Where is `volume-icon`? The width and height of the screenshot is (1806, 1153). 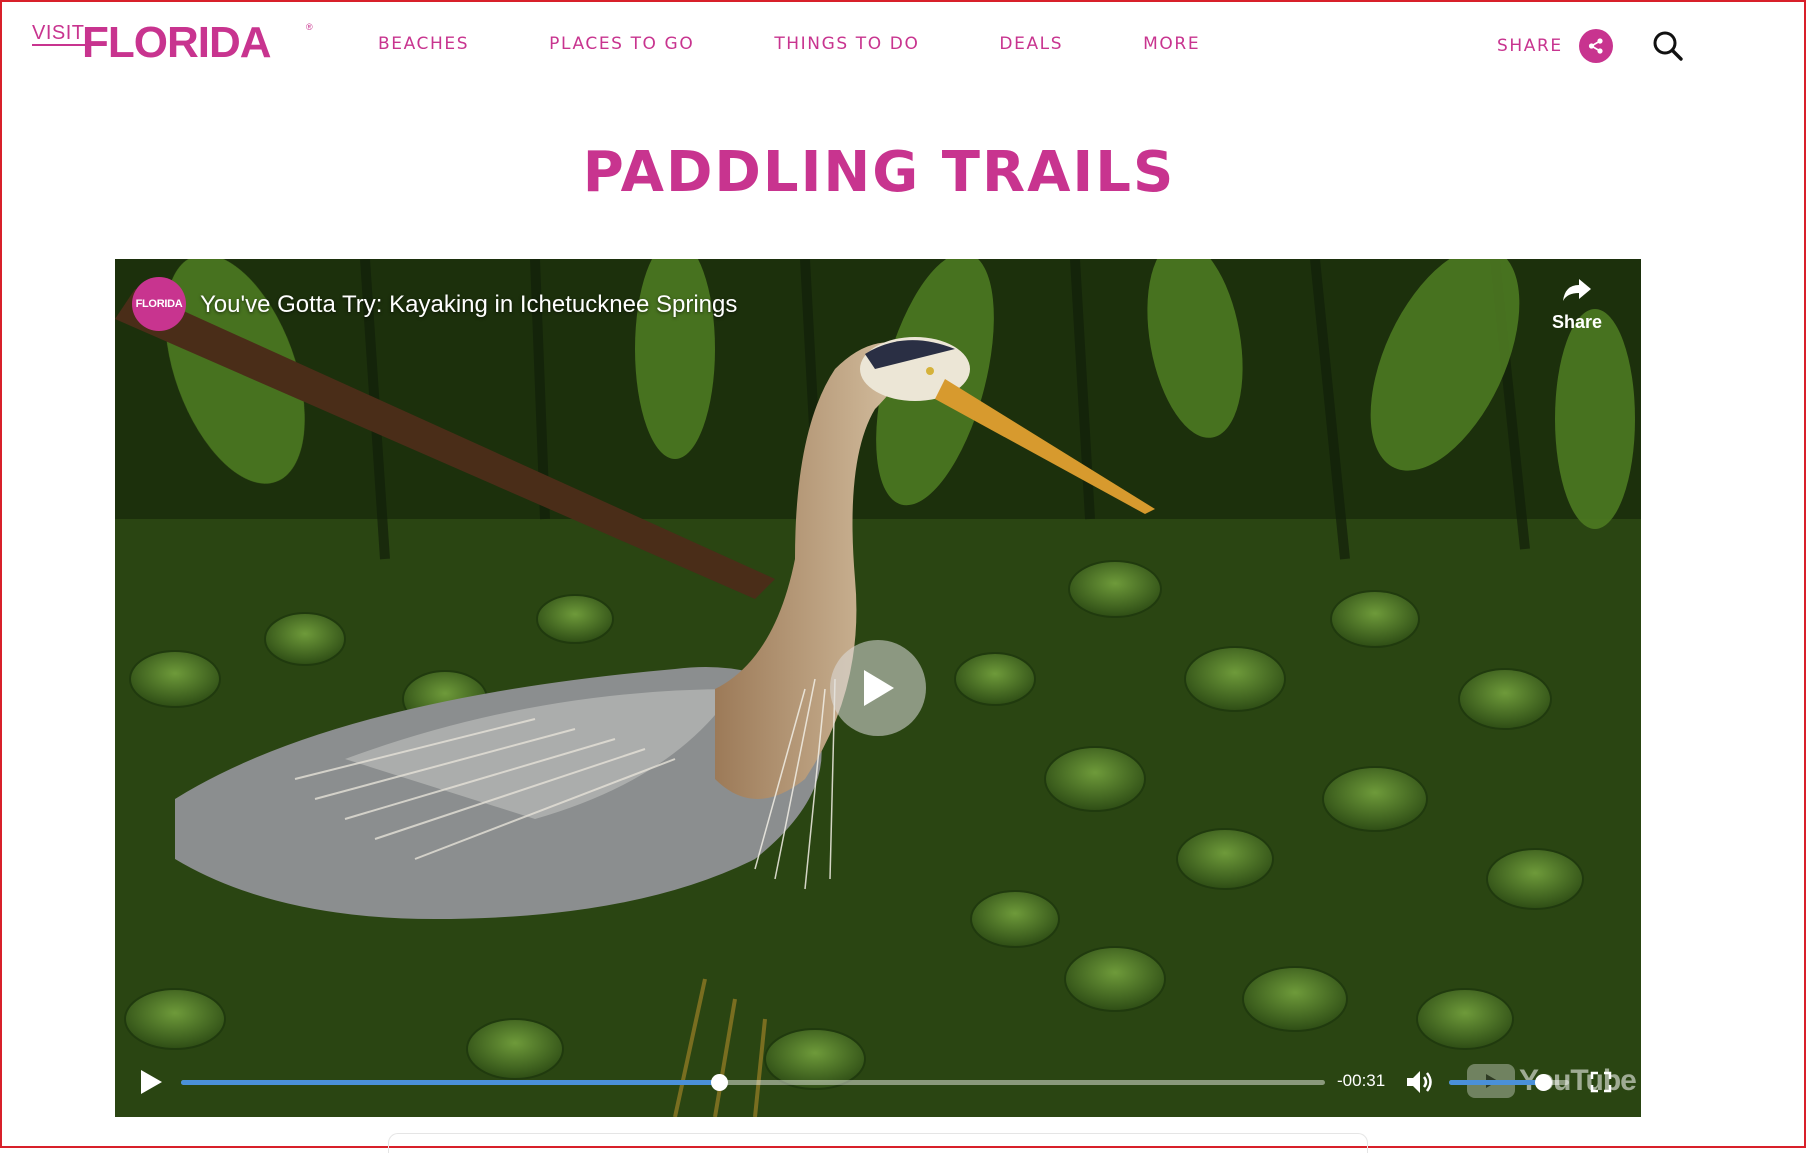
volume-icon is located at coordinates (1419, 1082).